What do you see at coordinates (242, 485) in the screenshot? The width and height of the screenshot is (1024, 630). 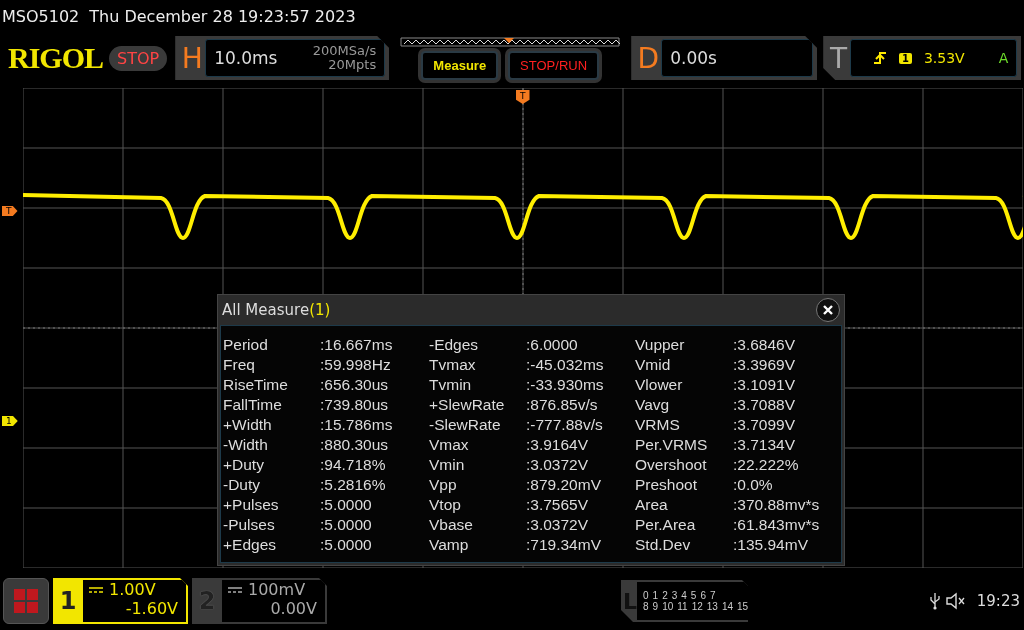 I see `measure-name: -Duty` at bounding box center [242, 485].